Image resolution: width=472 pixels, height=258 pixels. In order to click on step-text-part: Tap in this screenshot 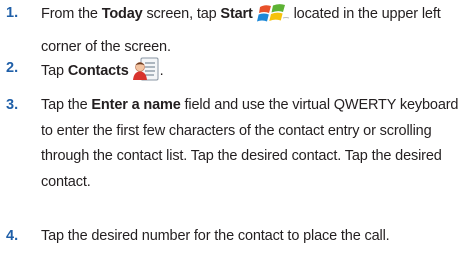, I will do `click(54, 71)`.